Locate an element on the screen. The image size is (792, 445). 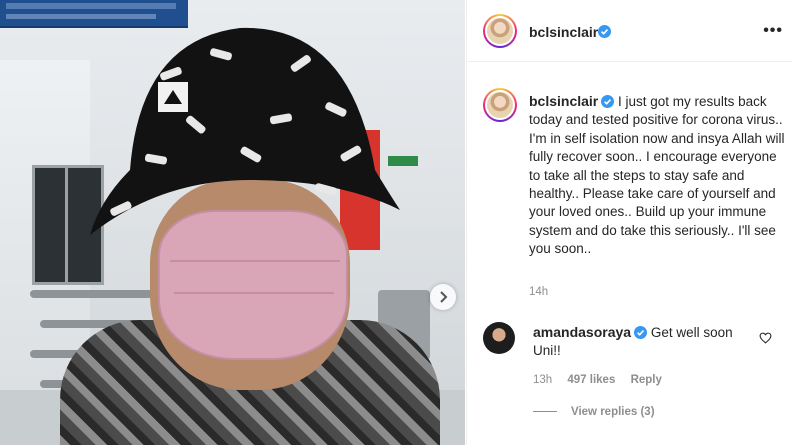
comment-meta: 13h 497 likes Reply is located at coordinates (597, 380).